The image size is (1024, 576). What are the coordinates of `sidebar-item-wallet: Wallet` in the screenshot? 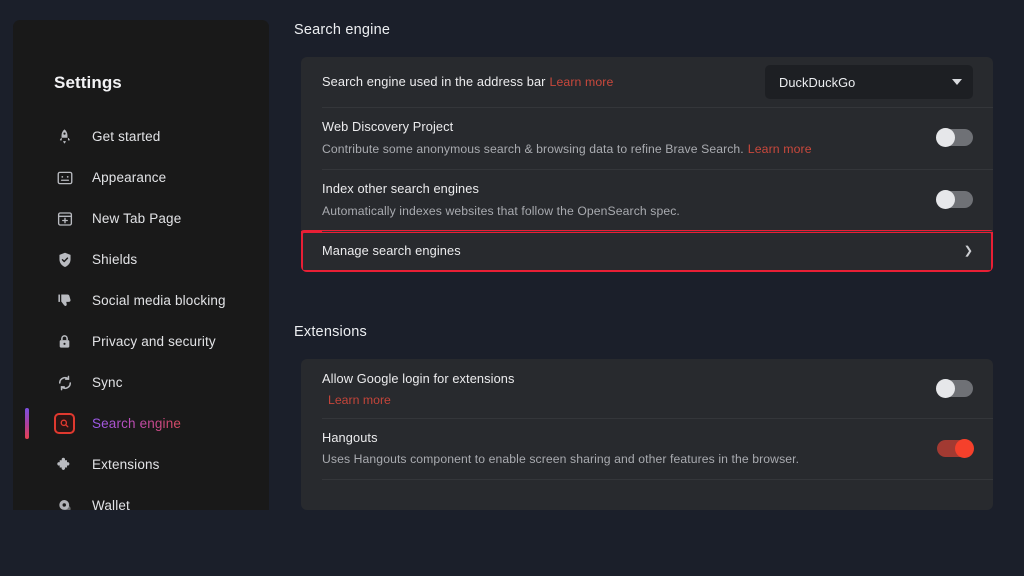 It's located at (141, 497).